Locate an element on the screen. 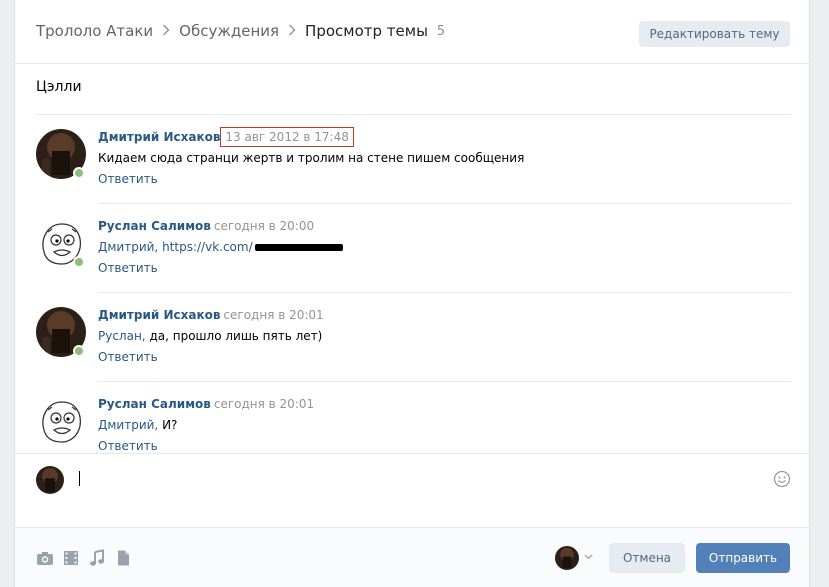  reply-to-name: Руслан, is located at coordinates (122, 336).